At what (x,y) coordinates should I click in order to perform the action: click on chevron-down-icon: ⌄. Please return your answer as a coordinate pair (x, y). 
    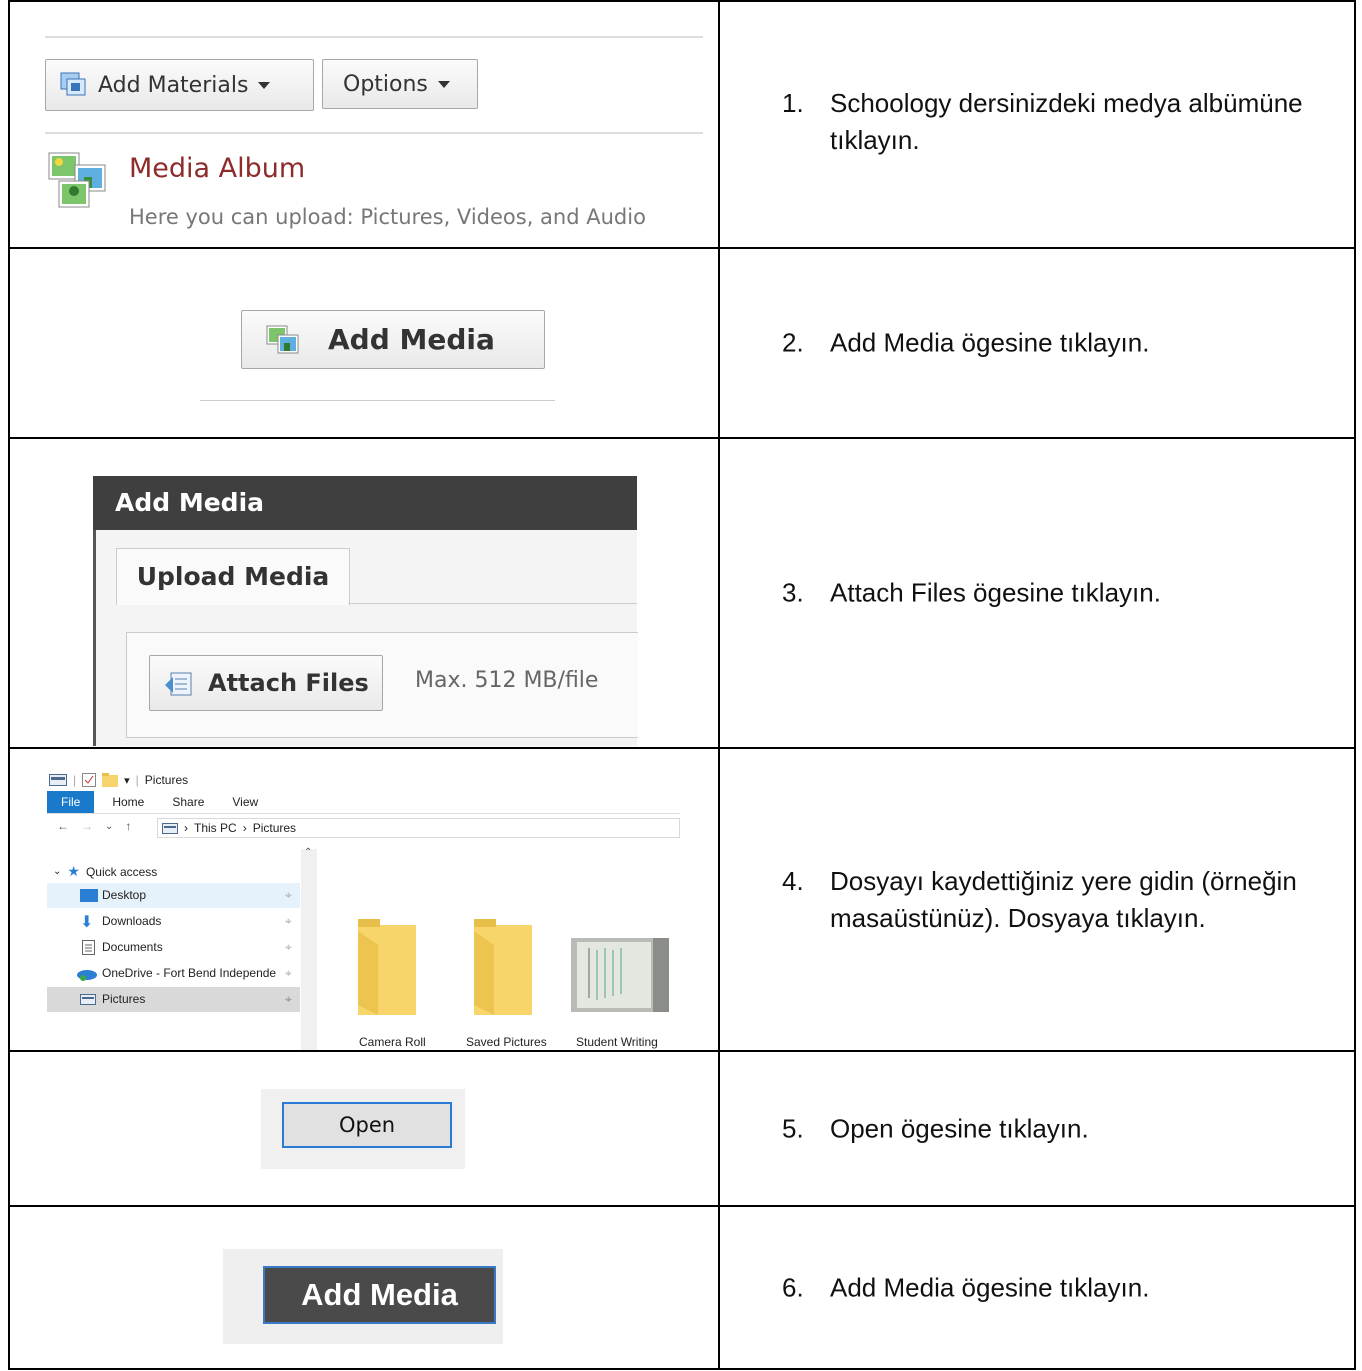
    Looking at the image, I should click on (57, 871).